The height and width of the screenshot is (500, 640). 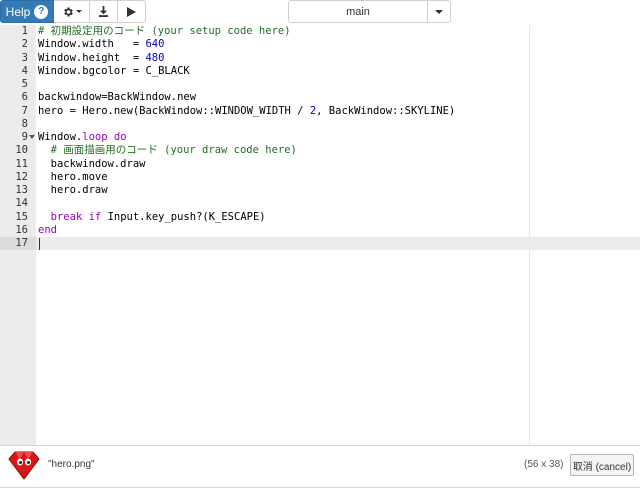 I want to click on code-token: Window.bgcolor = C_BLACK, so click(x=114, y=70).